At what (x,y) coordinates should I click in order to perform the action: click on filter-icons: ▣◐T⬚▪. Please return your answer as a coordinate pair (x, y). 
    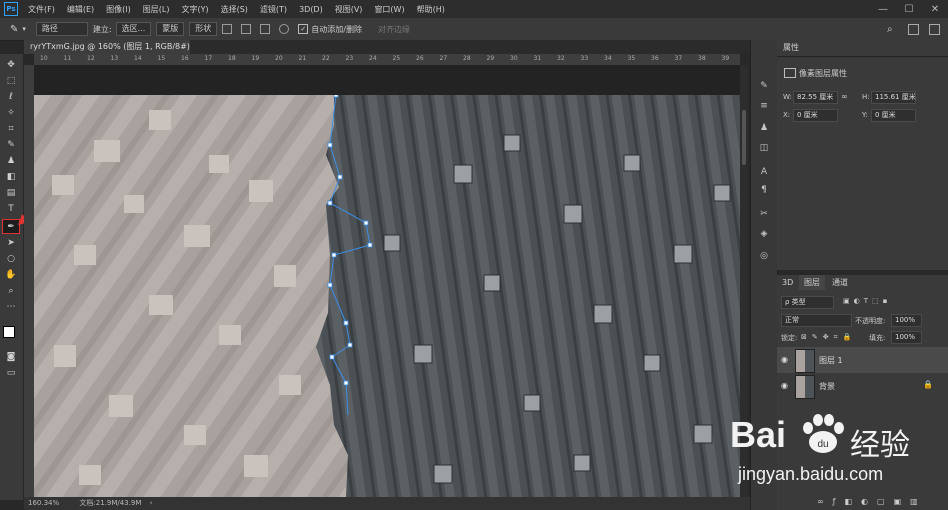
    Looking at the image, I should click on (867, 301).